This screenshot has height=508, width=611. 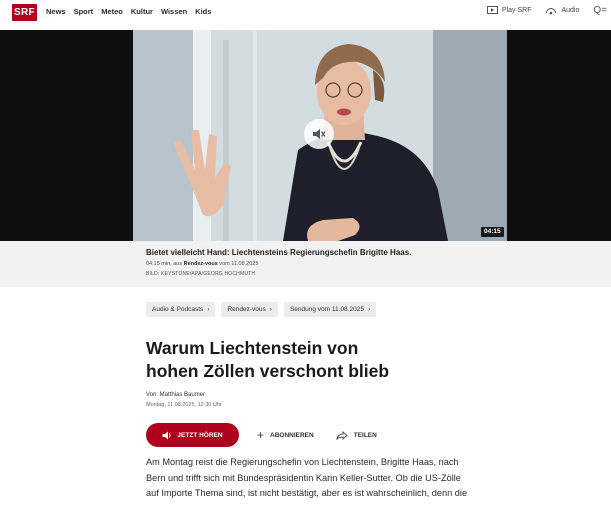 I want to click on audio-label: Audio, so click(x=570, y=10).